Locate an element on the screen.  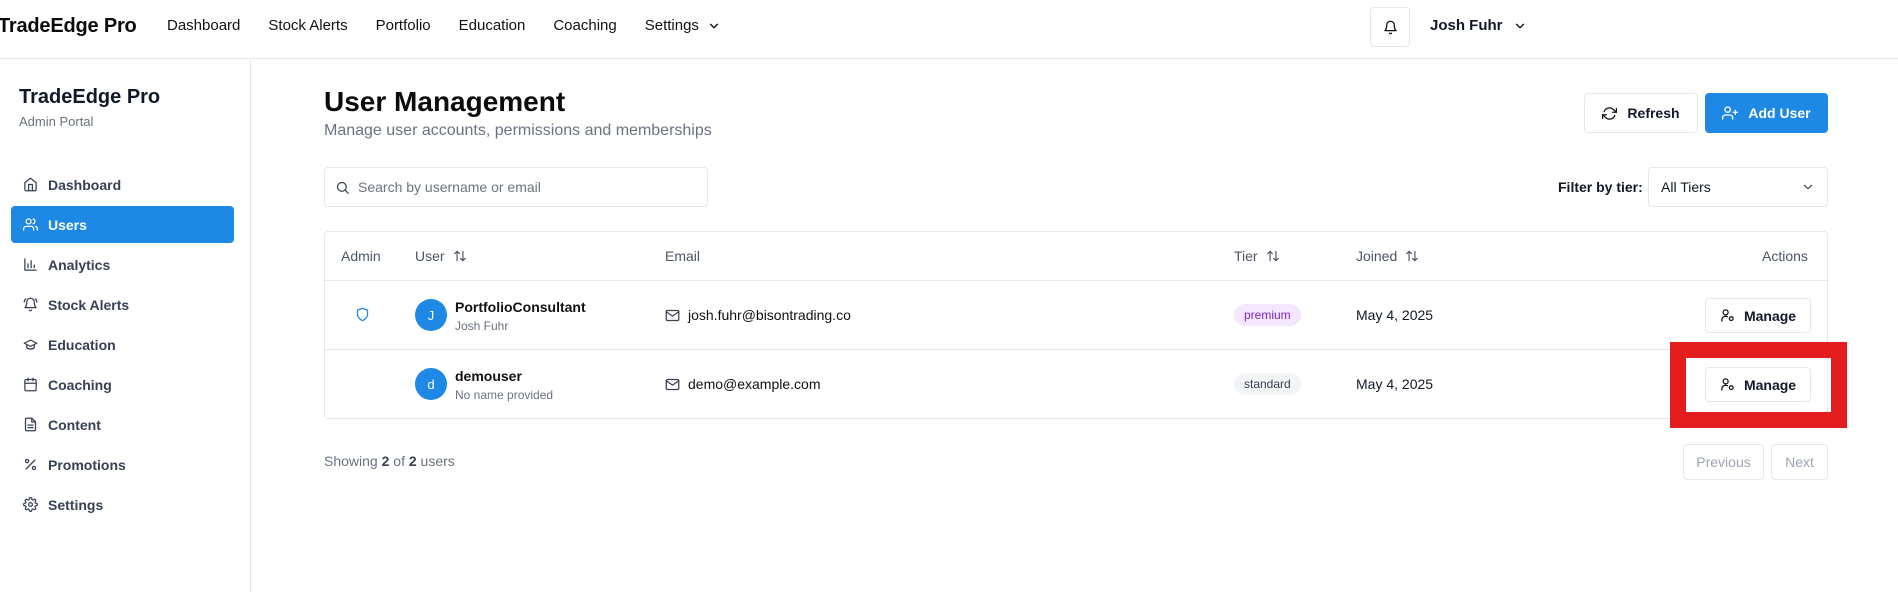
column-user-label: User is located at coordinates (430, 256).